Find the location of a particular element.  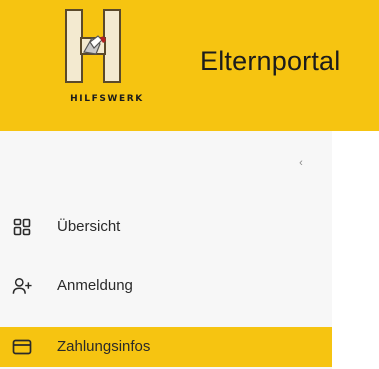

app-title: Elternportal is located at coordinates (270, 61).